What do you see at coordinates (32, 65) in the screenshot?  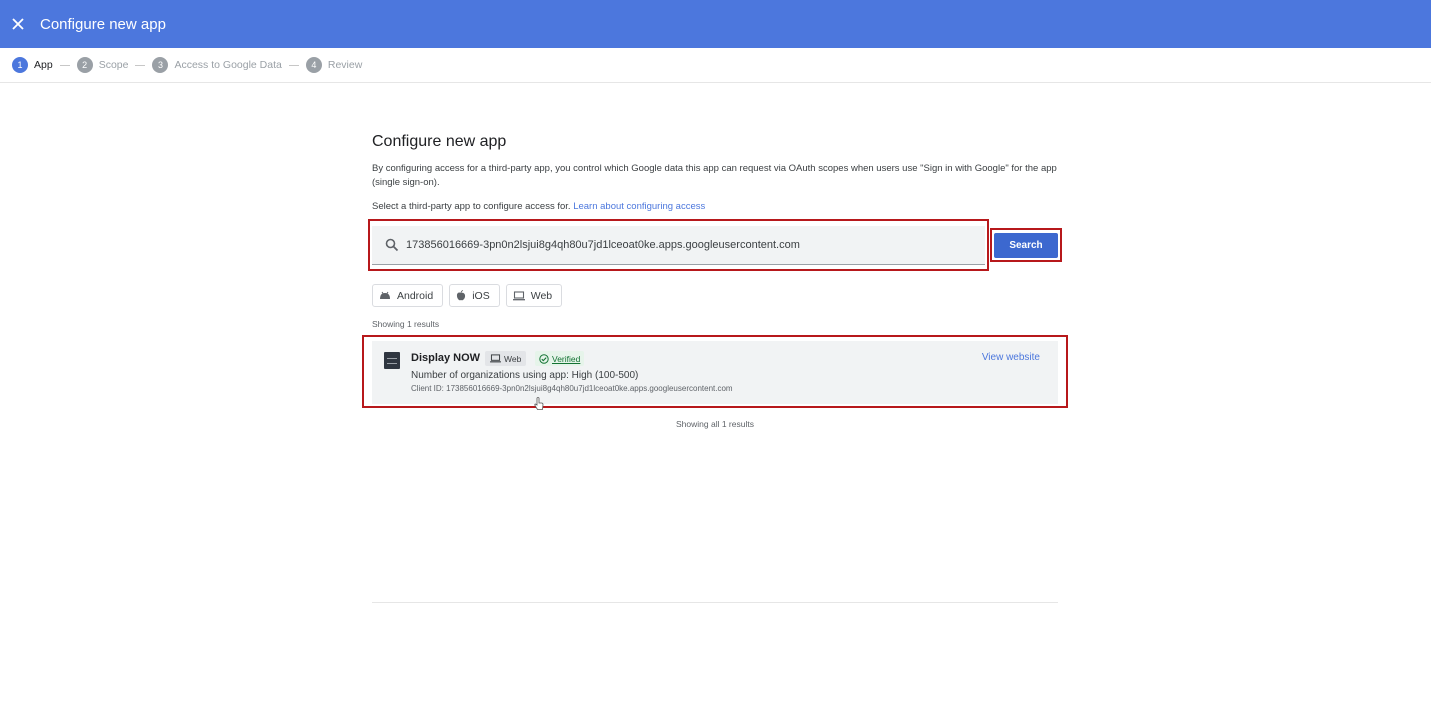 I see `step-app: 1 App` at bounding box center [32, 65].